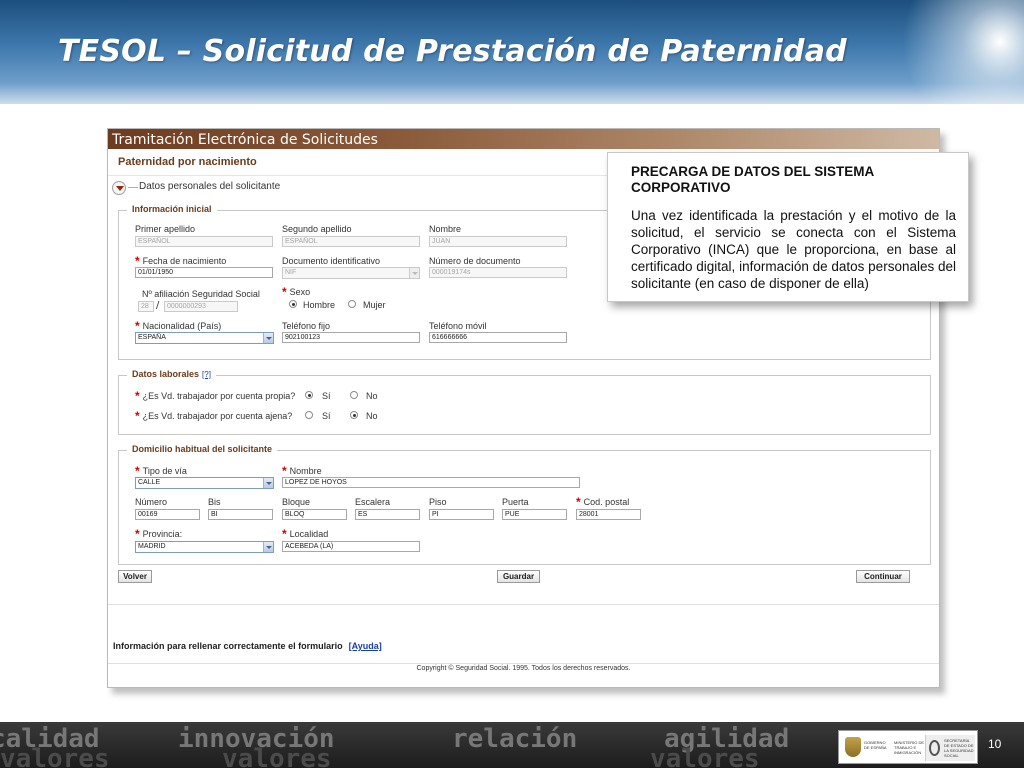 This screenshot has width=1024, height=768. Describe the element at coordinates (351, 273) in the screenshot. I see `documento-select: NIF` at that location.